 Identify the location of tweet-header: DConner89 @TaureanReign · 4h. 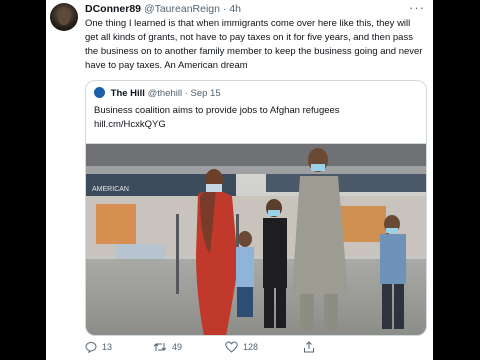
(163, 9).